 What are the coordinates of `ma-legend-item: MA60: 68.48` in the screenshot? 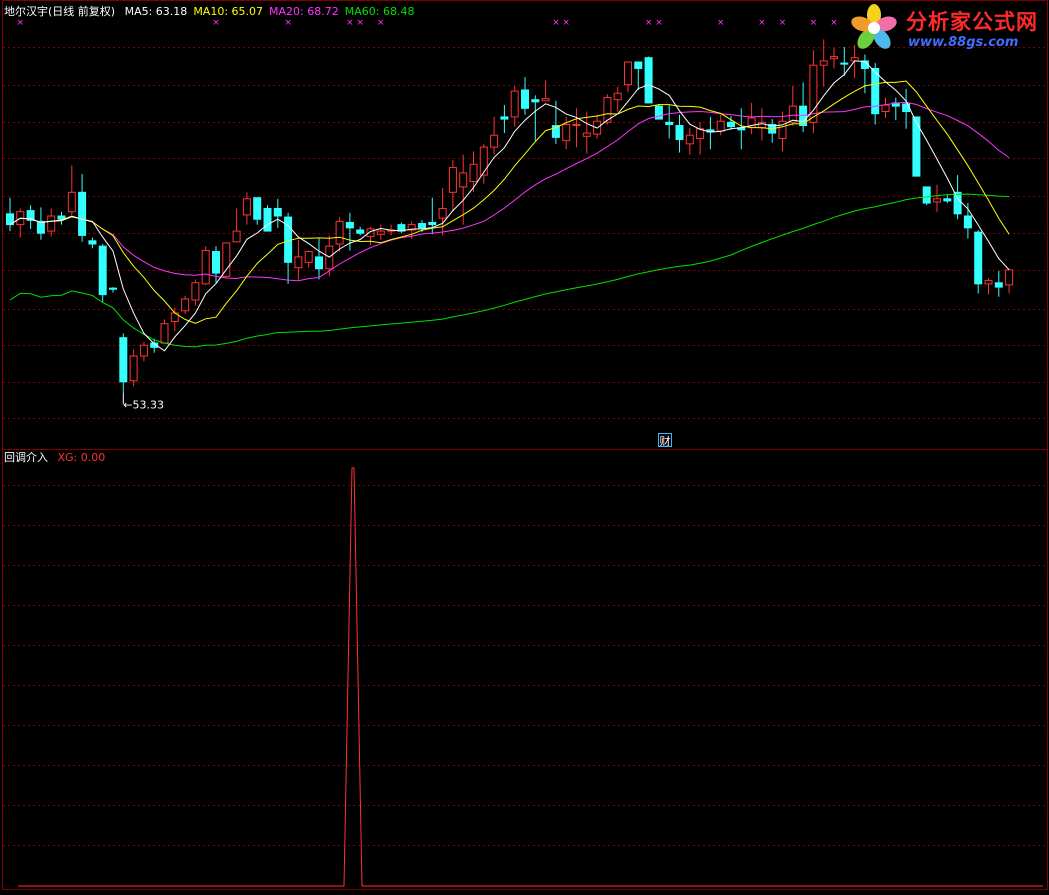 It's located at (379, 11).